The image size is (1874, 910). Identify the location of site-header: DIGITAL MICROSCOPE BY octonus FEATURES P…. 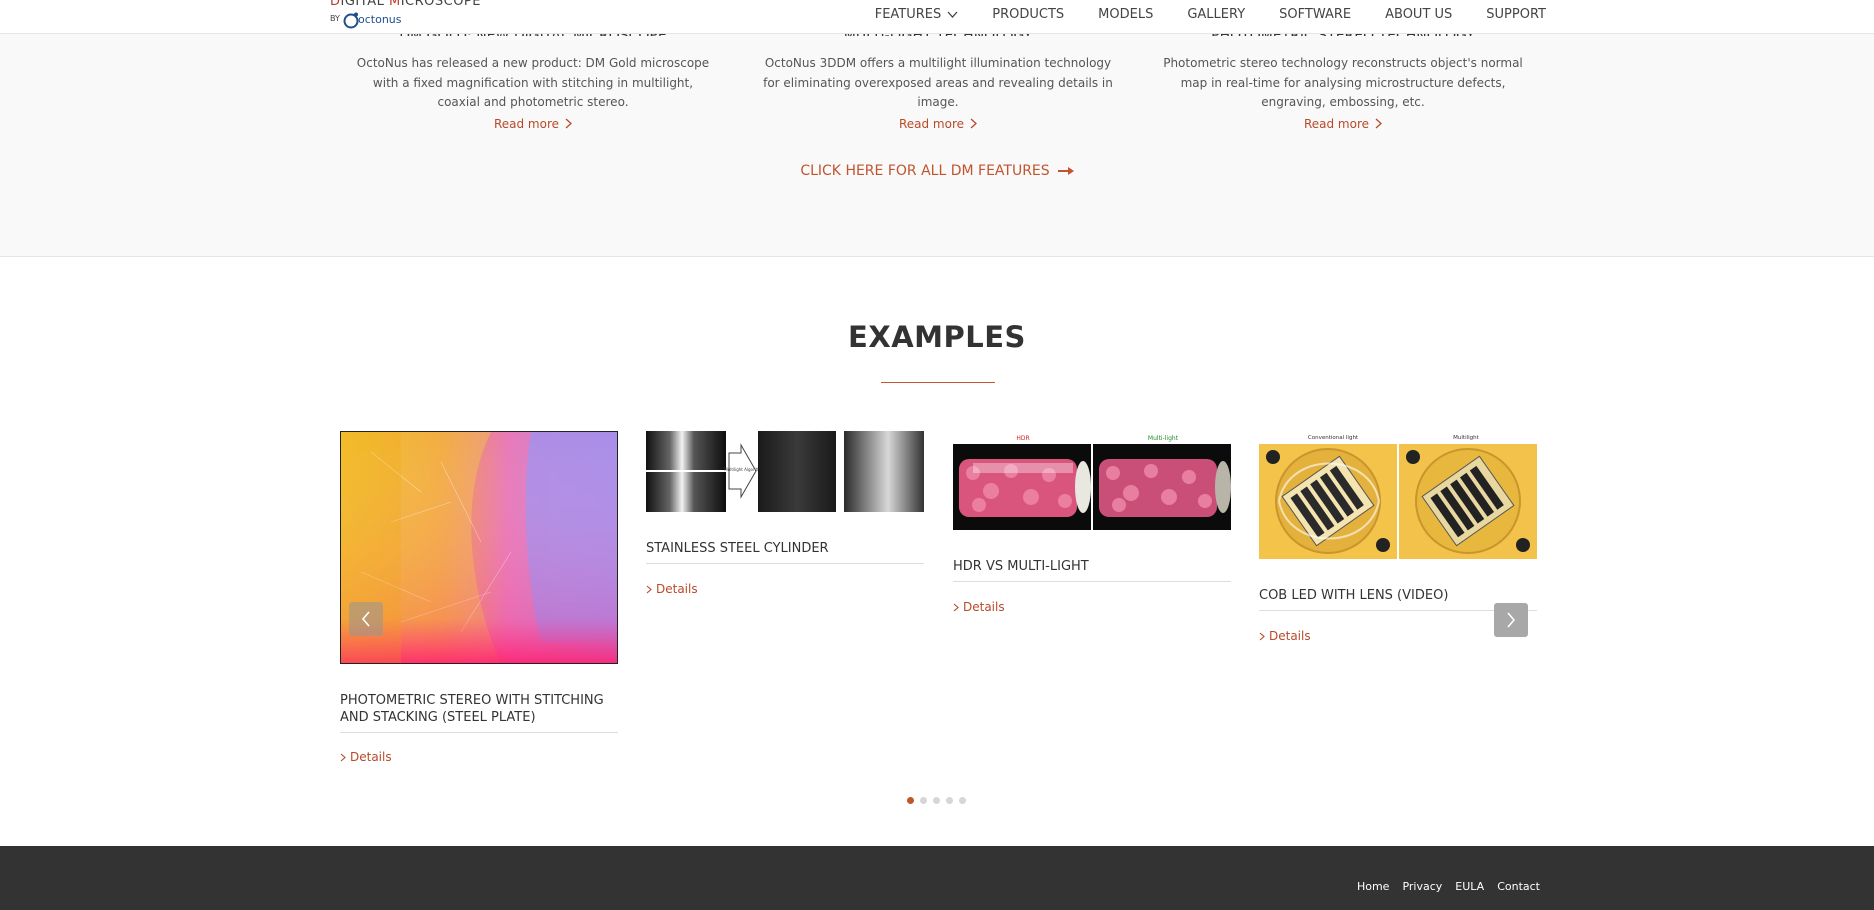
(937, 17).